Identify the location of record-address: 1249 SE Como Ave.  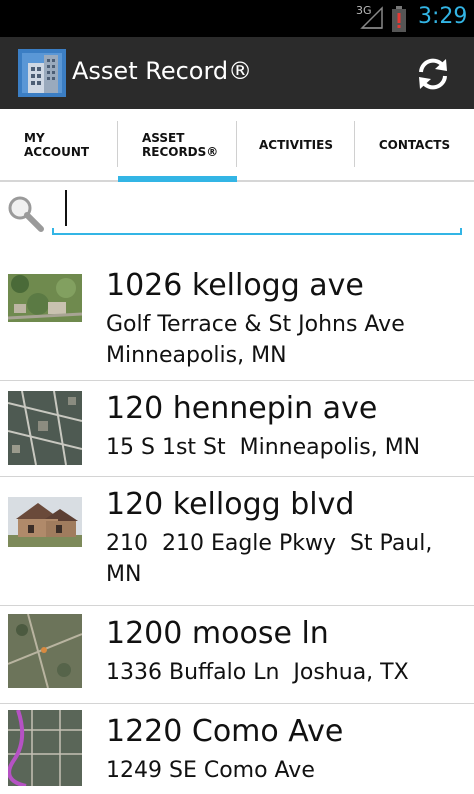
(210, 770).